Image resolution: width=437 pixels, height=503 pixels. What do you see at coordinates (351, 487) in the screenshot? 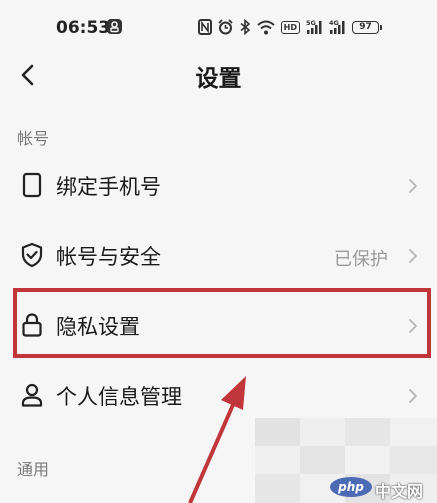
I see `watermark-logo-icon: php` at bounding box center [351, 487].